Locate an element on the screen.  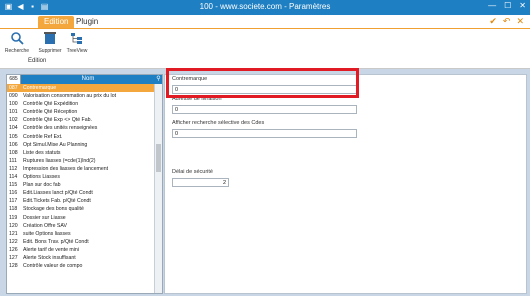
list-item-label: Plan sur doc fab is located at coordinates (42, 185).